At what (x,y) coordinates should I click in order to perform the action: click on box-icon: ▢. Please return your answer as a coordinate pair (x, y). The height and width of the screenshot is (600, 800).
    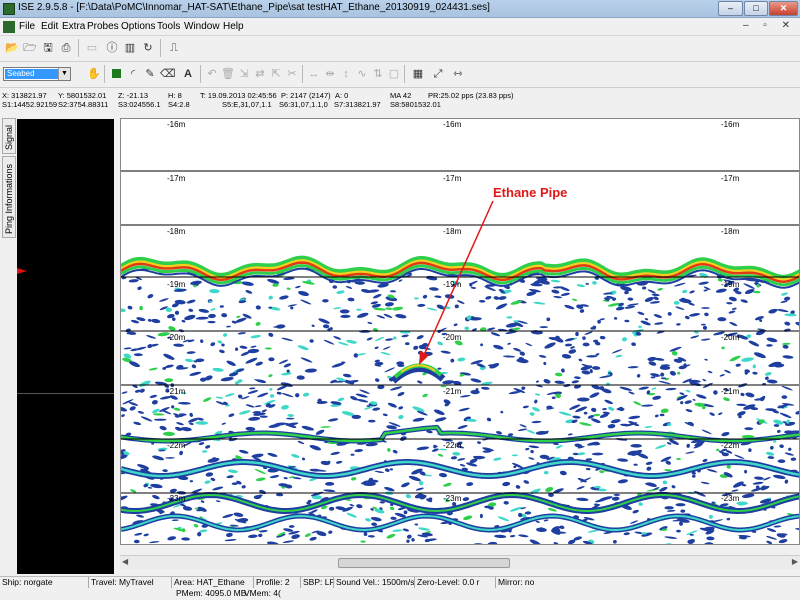
    Looking at the image, I should click on (394, 74).